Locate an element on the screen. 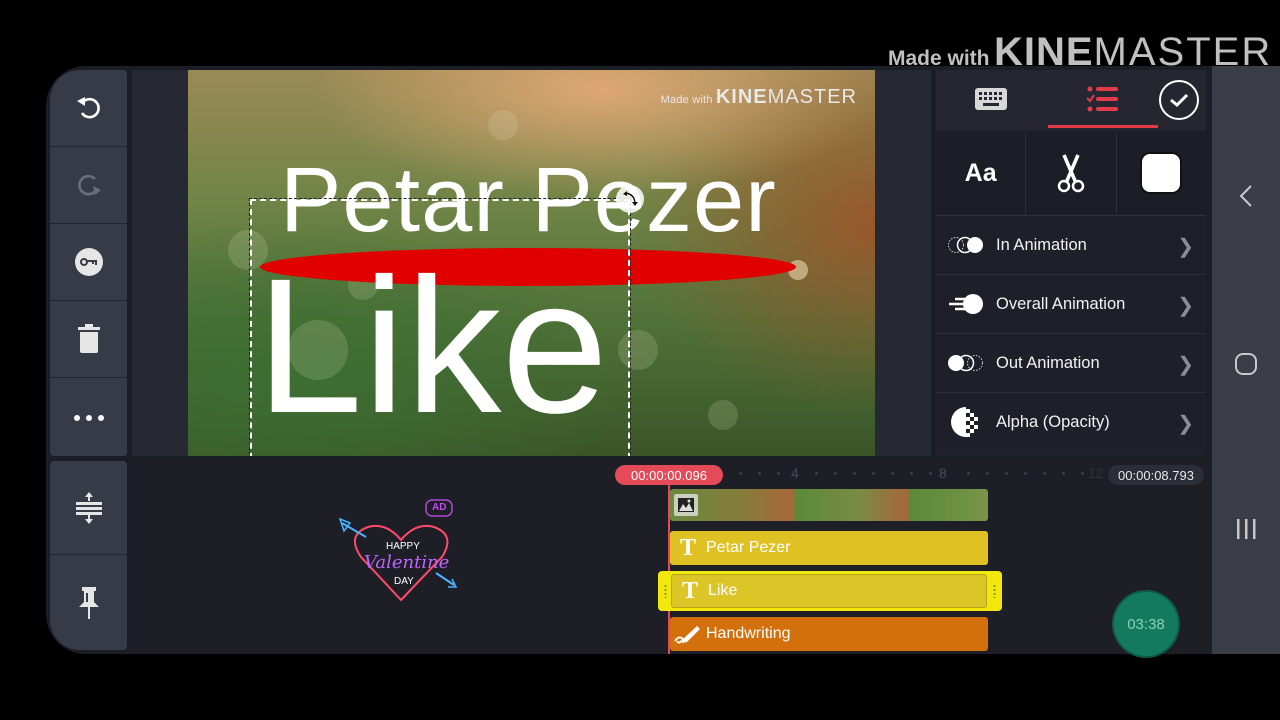 The width and height of the screenshot is (1280, 720). sticker-line2: Valentine is located at coordinates (407, 562).